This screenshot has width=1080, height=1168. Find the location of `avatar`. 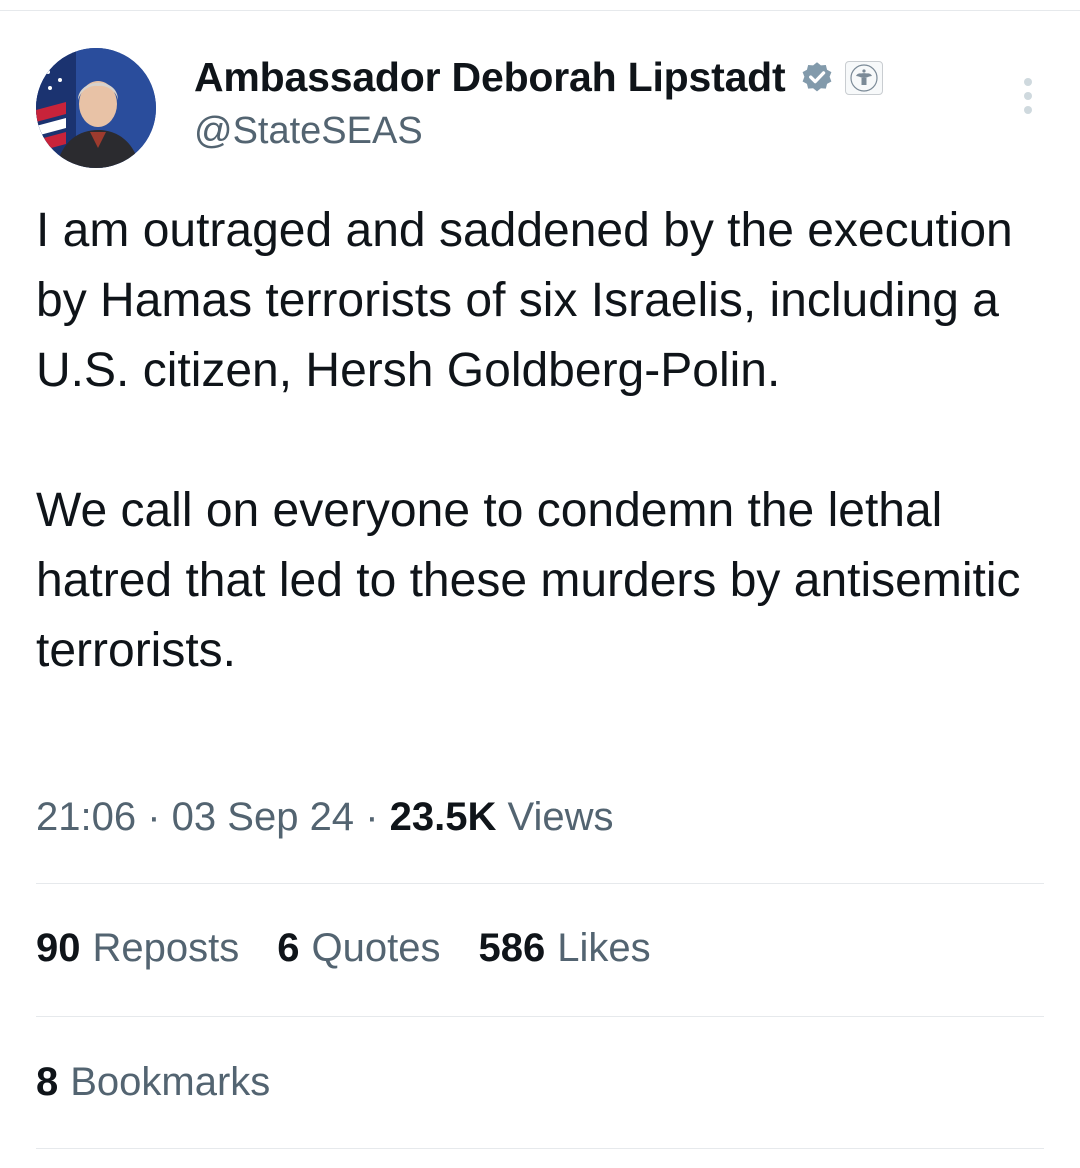

avatar is located at coordinates (96, 108).